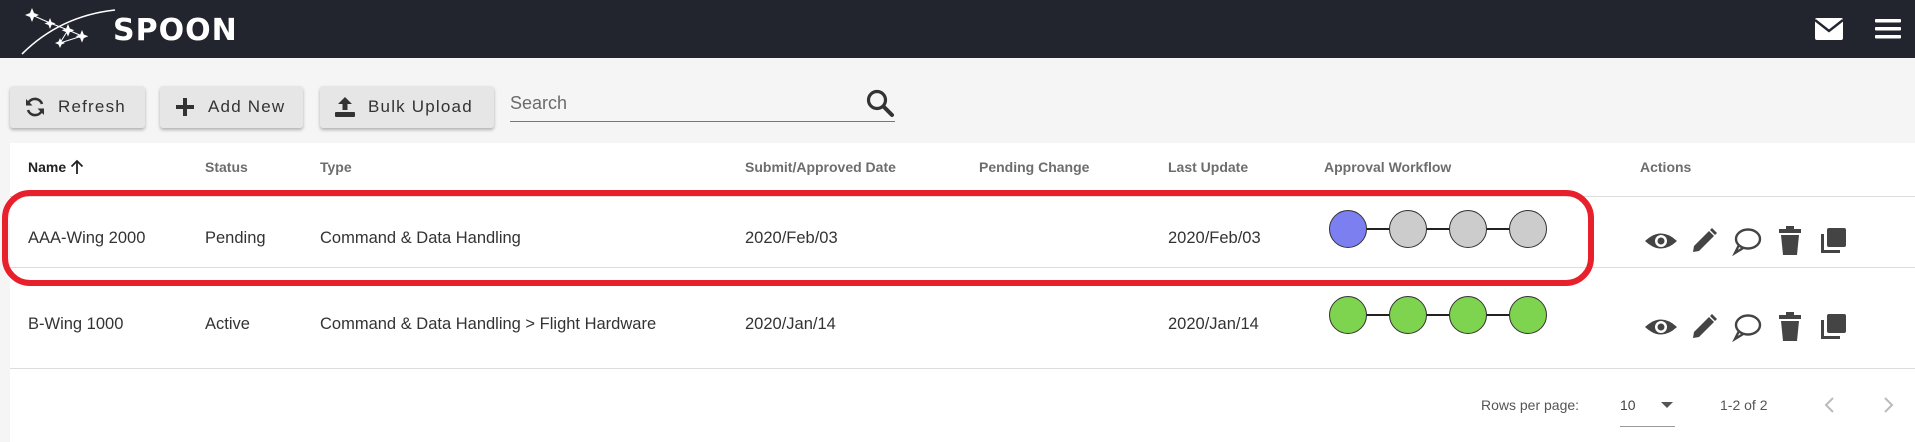 The height and width of the screenshot is (442, 1915). Describe the element at coordinates (962, 368) in the screenshot. I see `row-divider` at that location.